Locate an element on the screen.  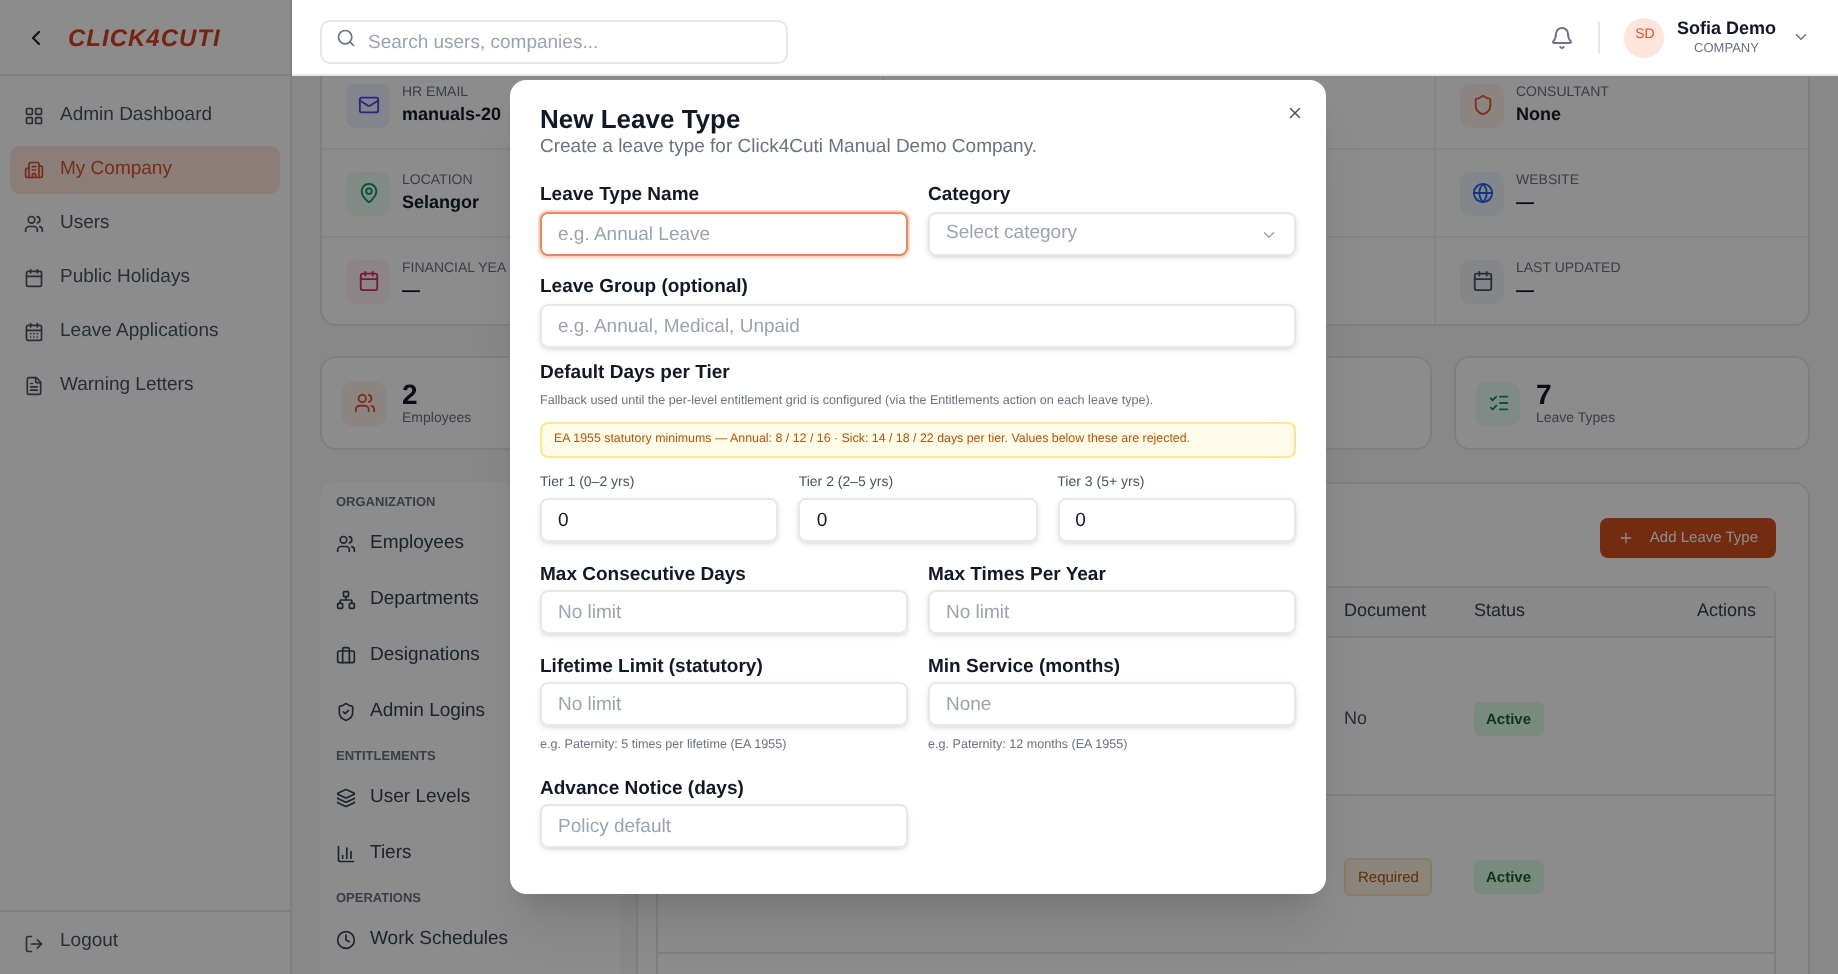
nav-item: My Company is located at coordinates (145, 170).